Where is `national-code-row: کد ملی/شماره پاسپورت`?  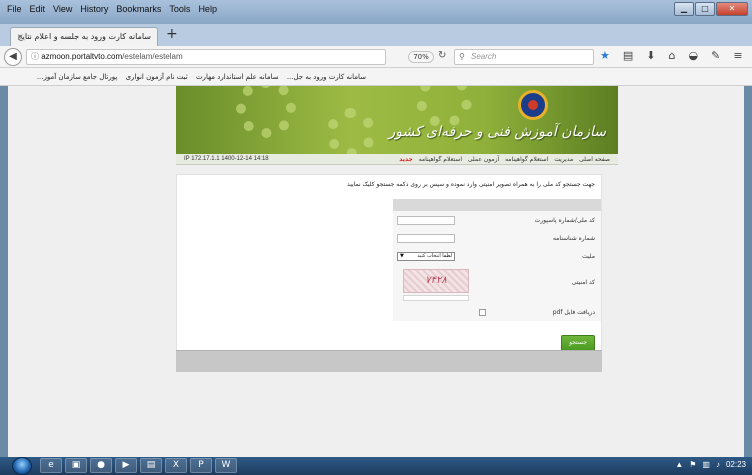
national-code-row: کد ملی/شماره پاسپورت is located at coordinates (497, 222).